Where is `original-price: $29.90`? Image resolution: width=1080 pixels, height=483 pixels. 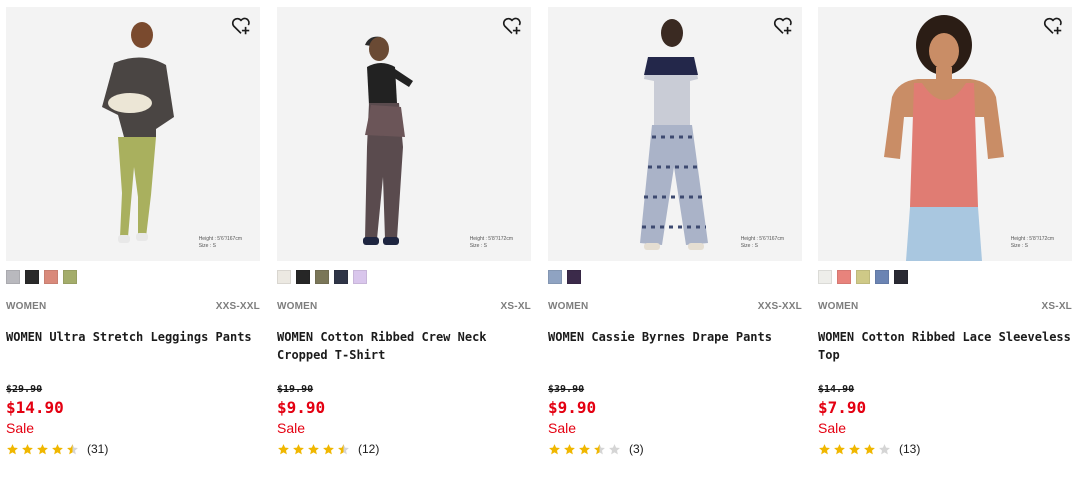 original-price: $29.90 is located at coordinates (24, 389).